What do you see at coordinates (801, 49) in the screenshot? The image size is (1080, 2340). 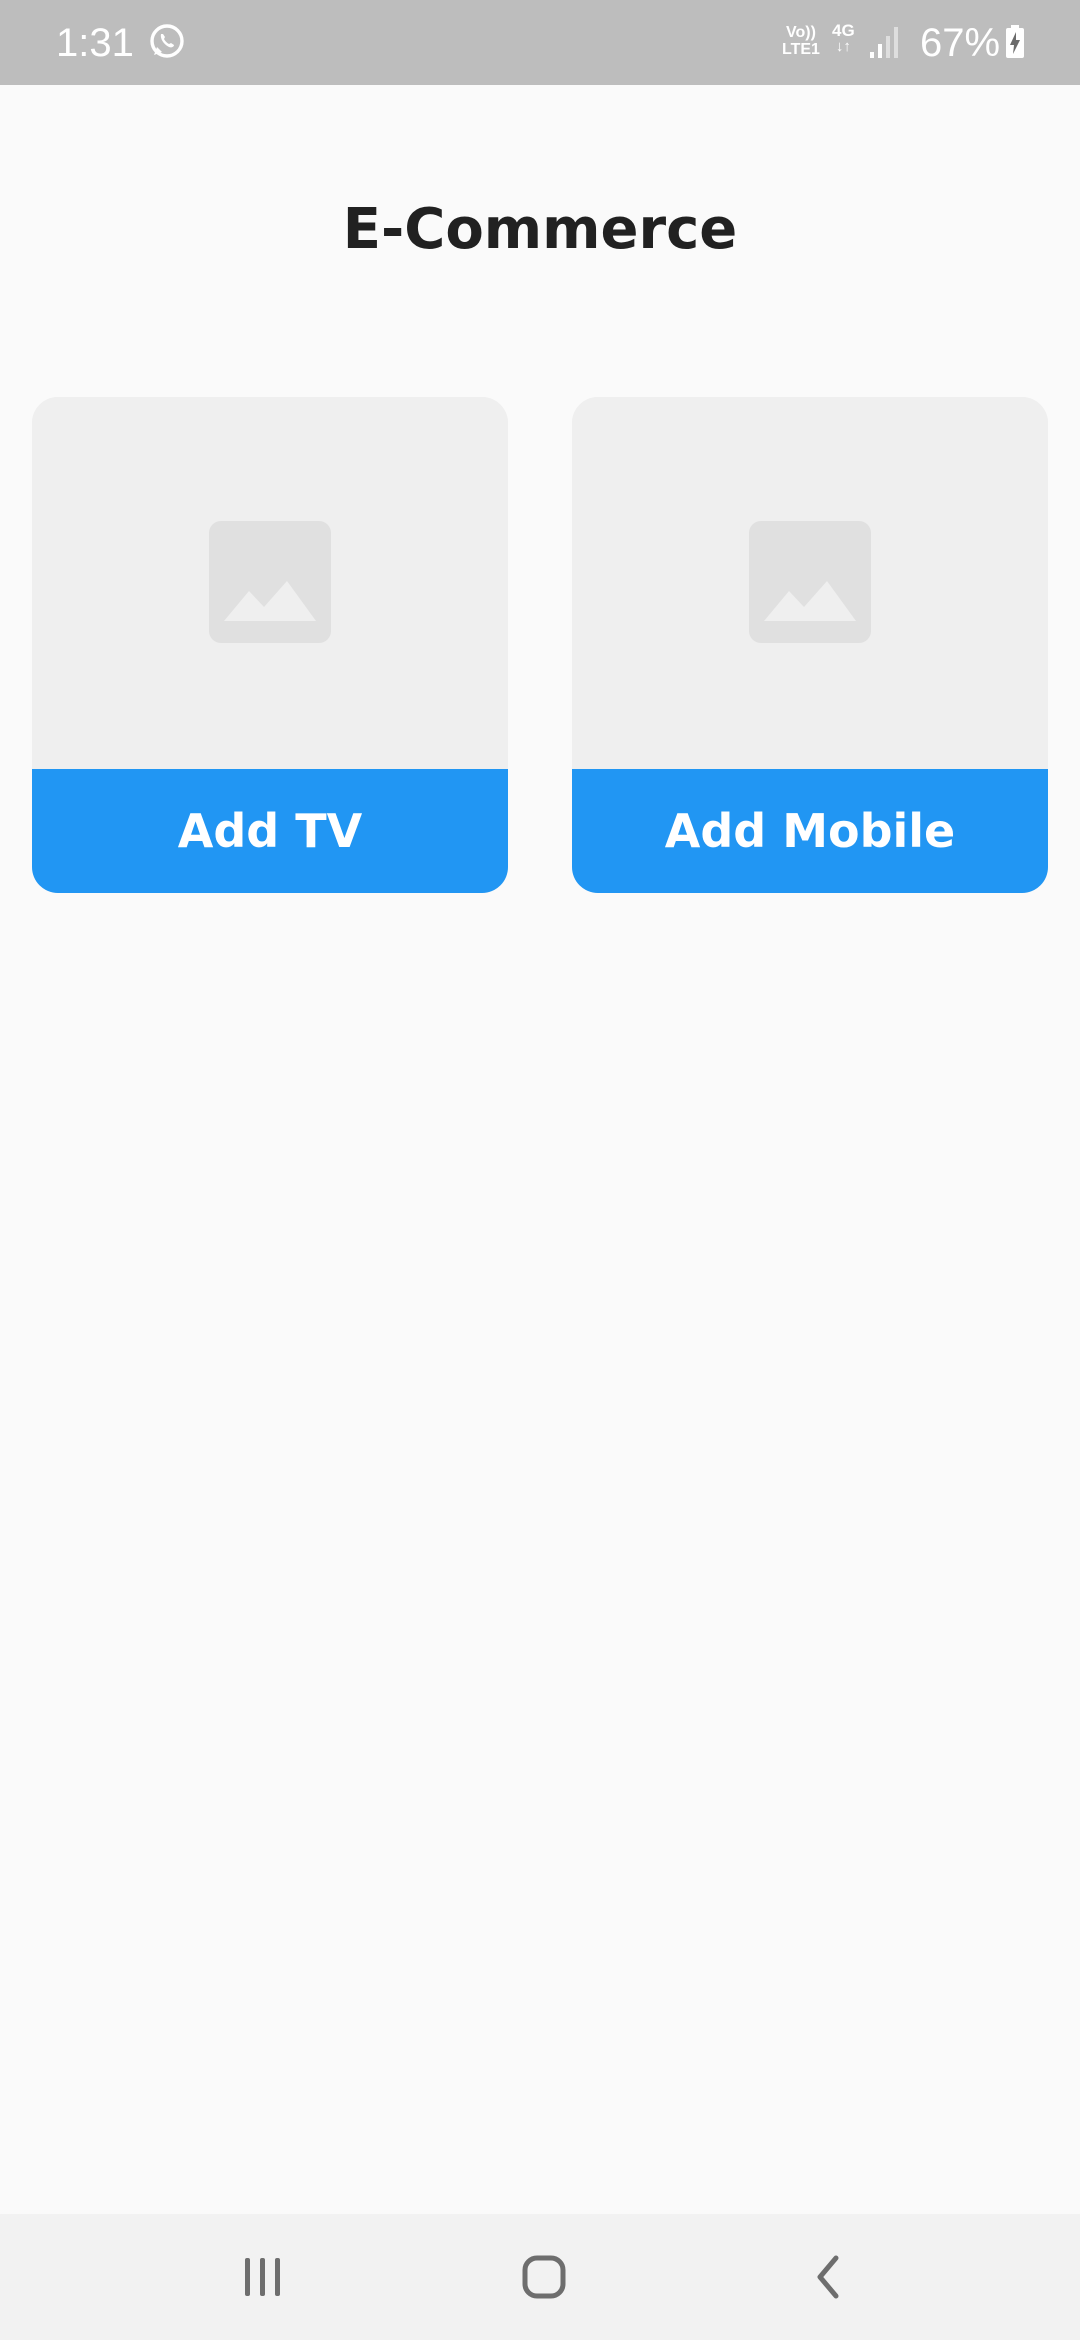 I see `volte-line2: LTE1` at bounding box center [801, 49].